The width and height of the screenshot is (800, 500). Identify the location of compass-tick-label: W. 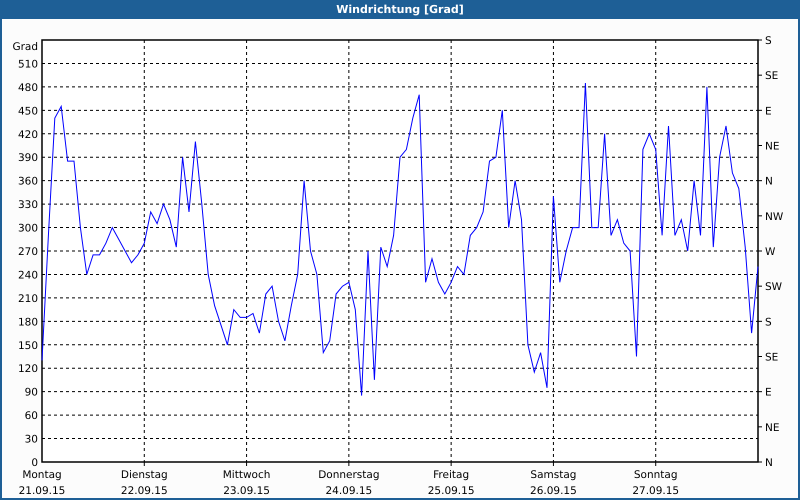
(770, 252).